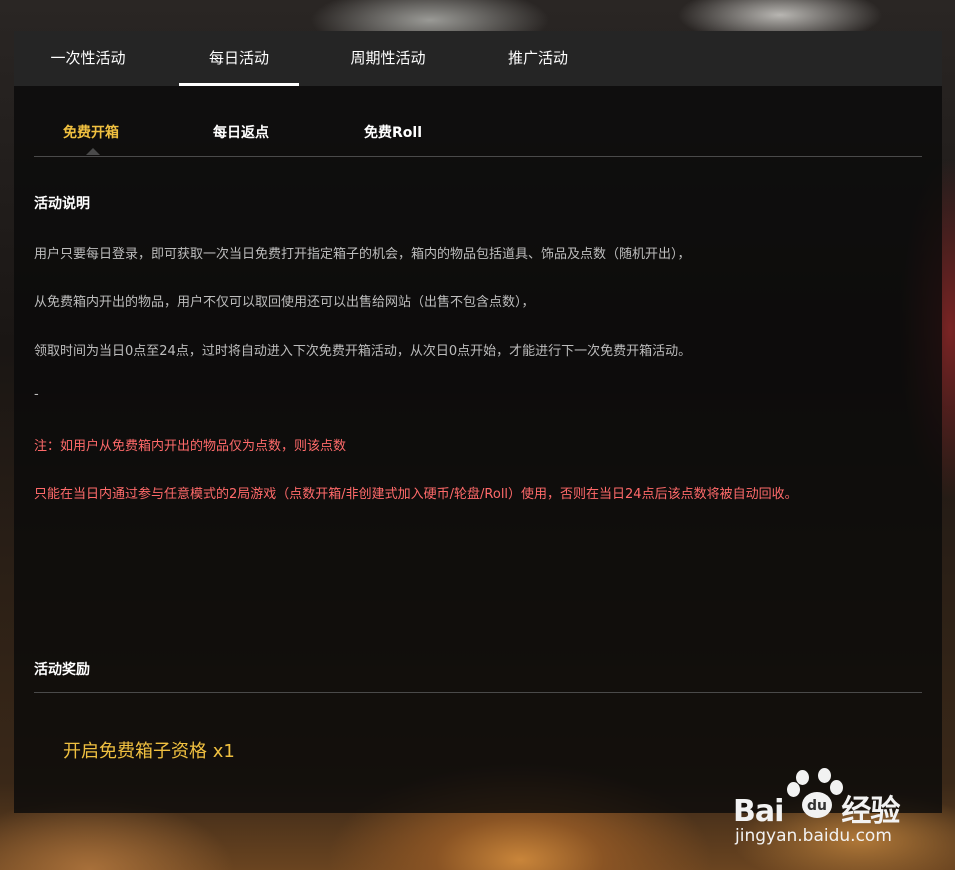  I want to click on watermark-url: jingyan.baidu.com, so click(813, 836).